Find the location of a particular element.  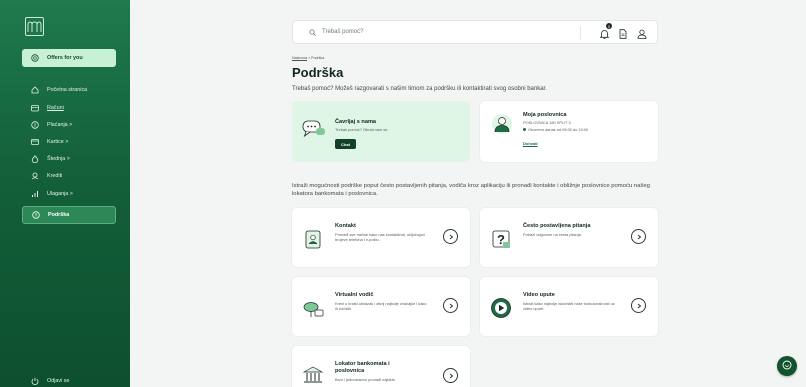

open-status-dot is located at coordinates (524, 130).